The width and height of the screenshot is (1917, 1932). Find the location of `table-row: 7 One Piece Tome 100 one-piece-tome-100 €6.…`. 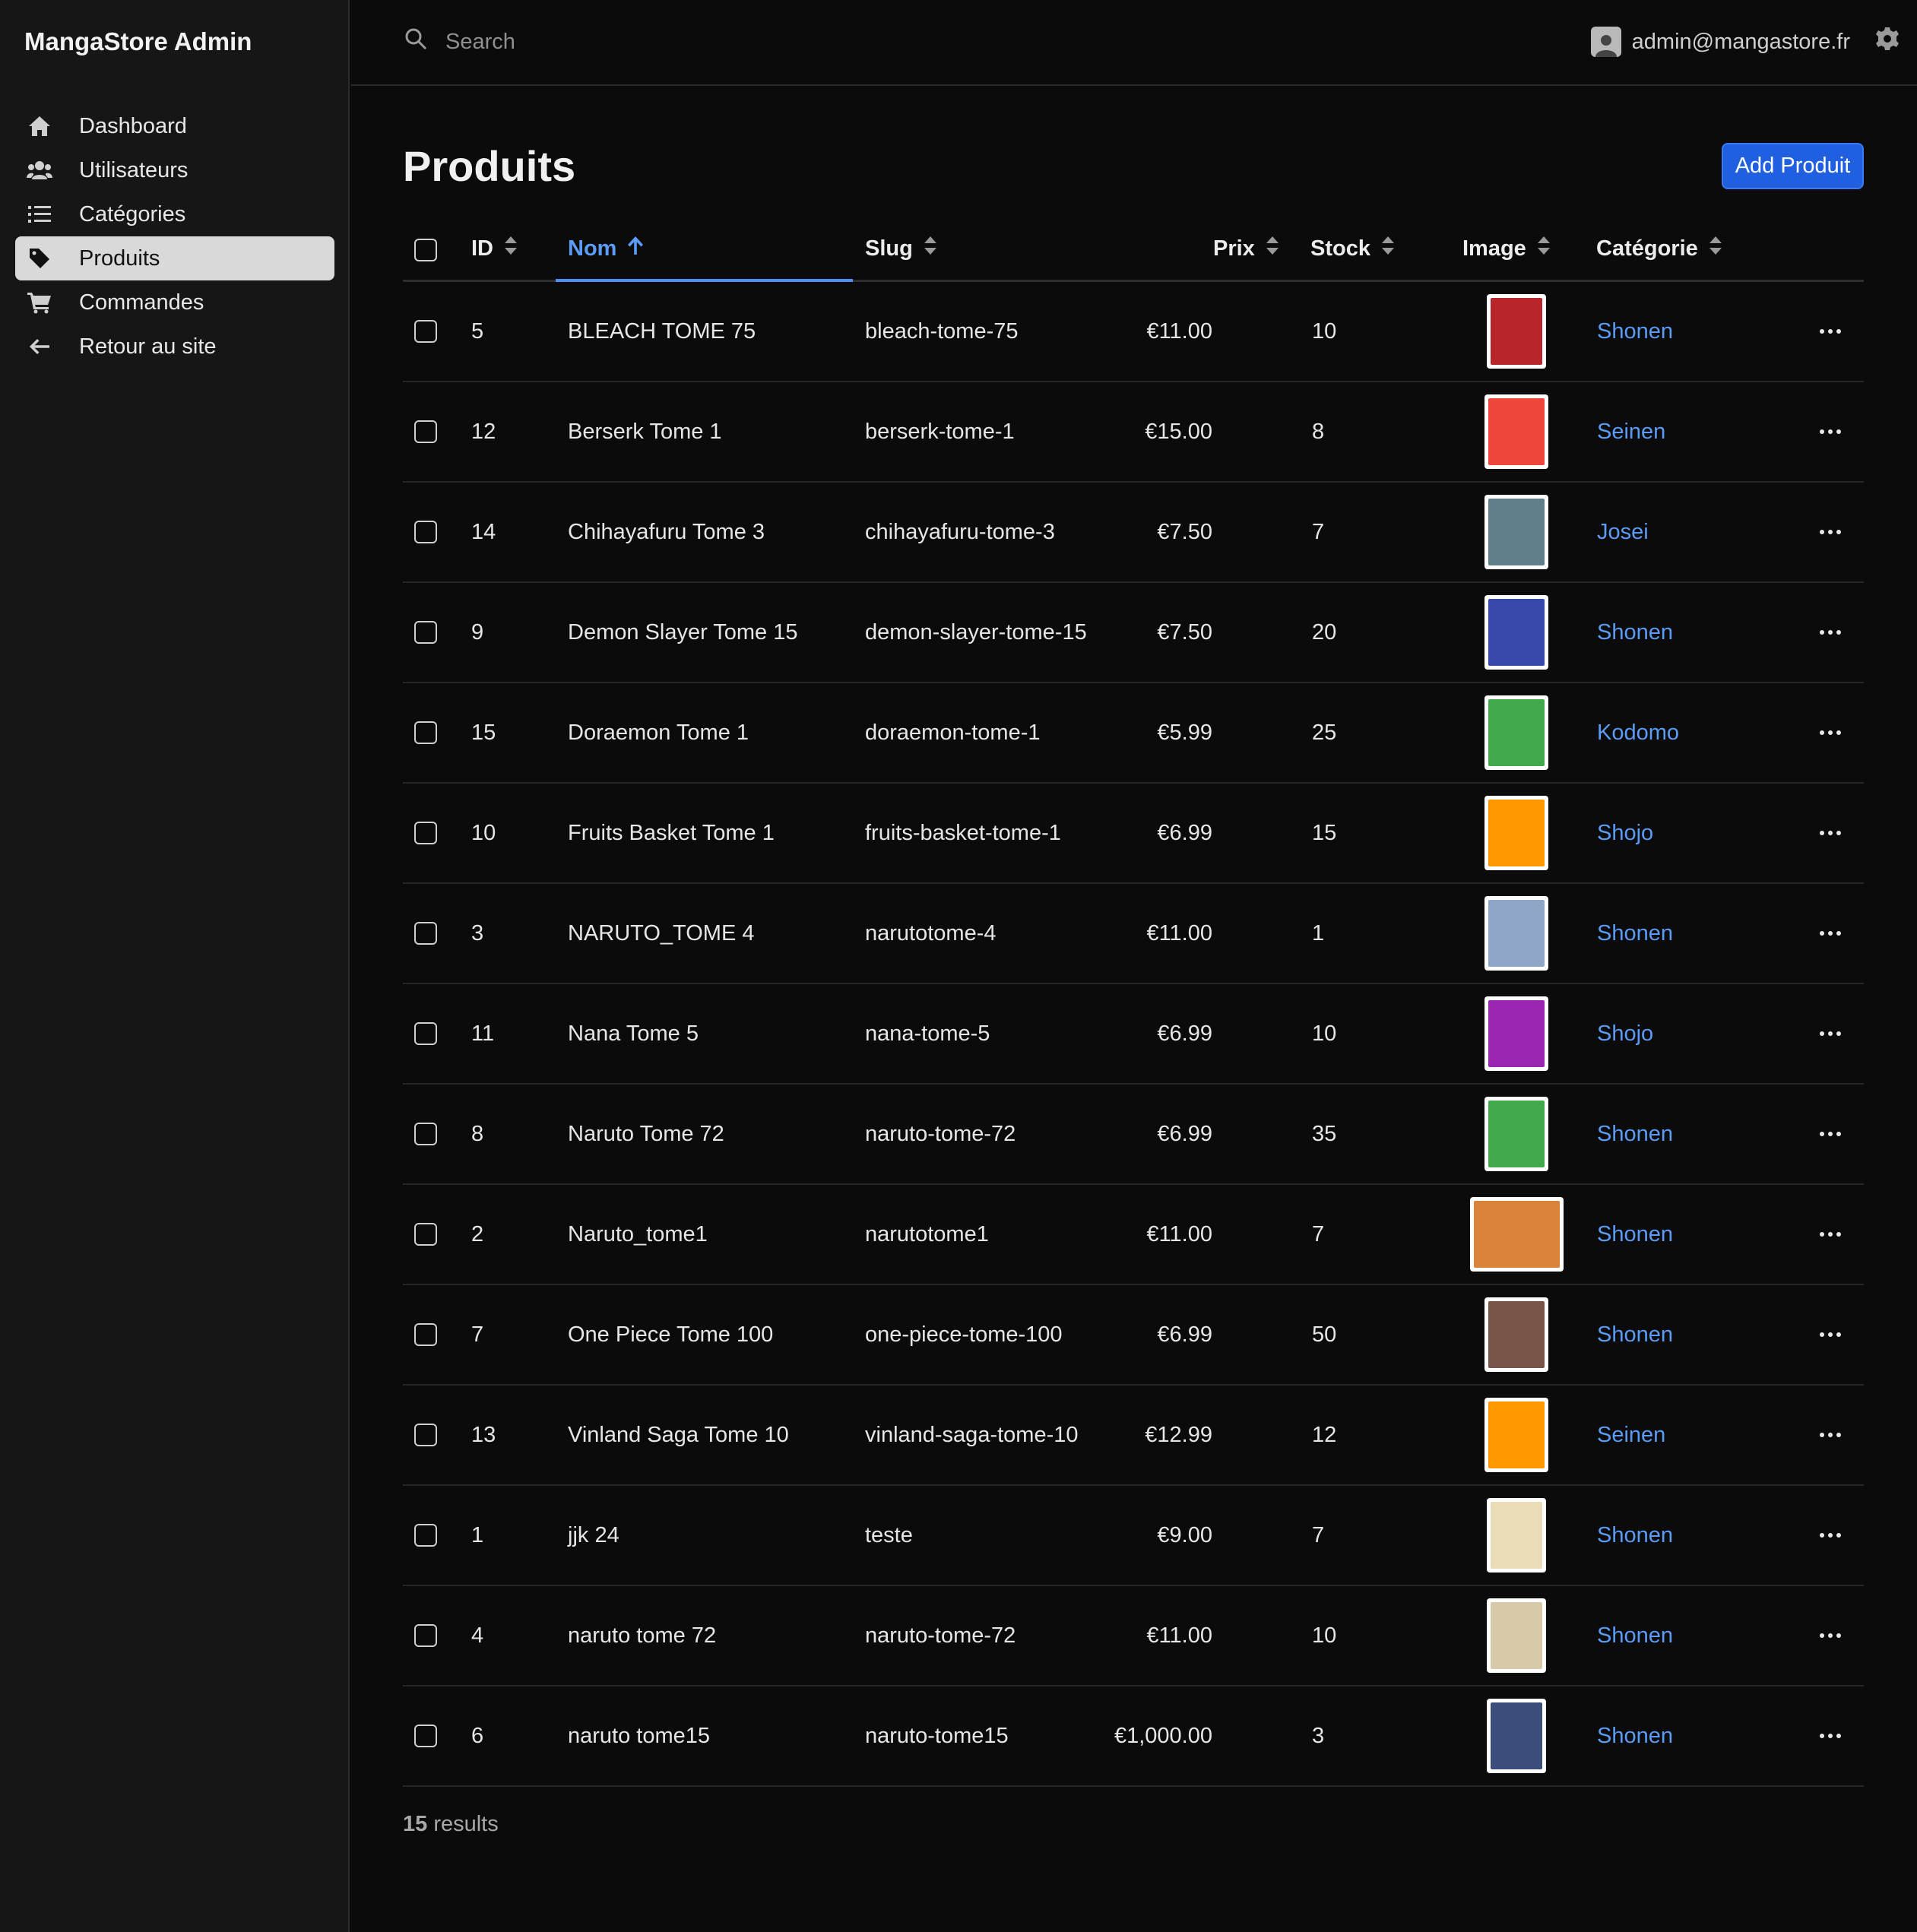

table-row: 7 One Piece Tome 100 one-piece-tome-100 €6.… is located at coordinates (1133, 1335).